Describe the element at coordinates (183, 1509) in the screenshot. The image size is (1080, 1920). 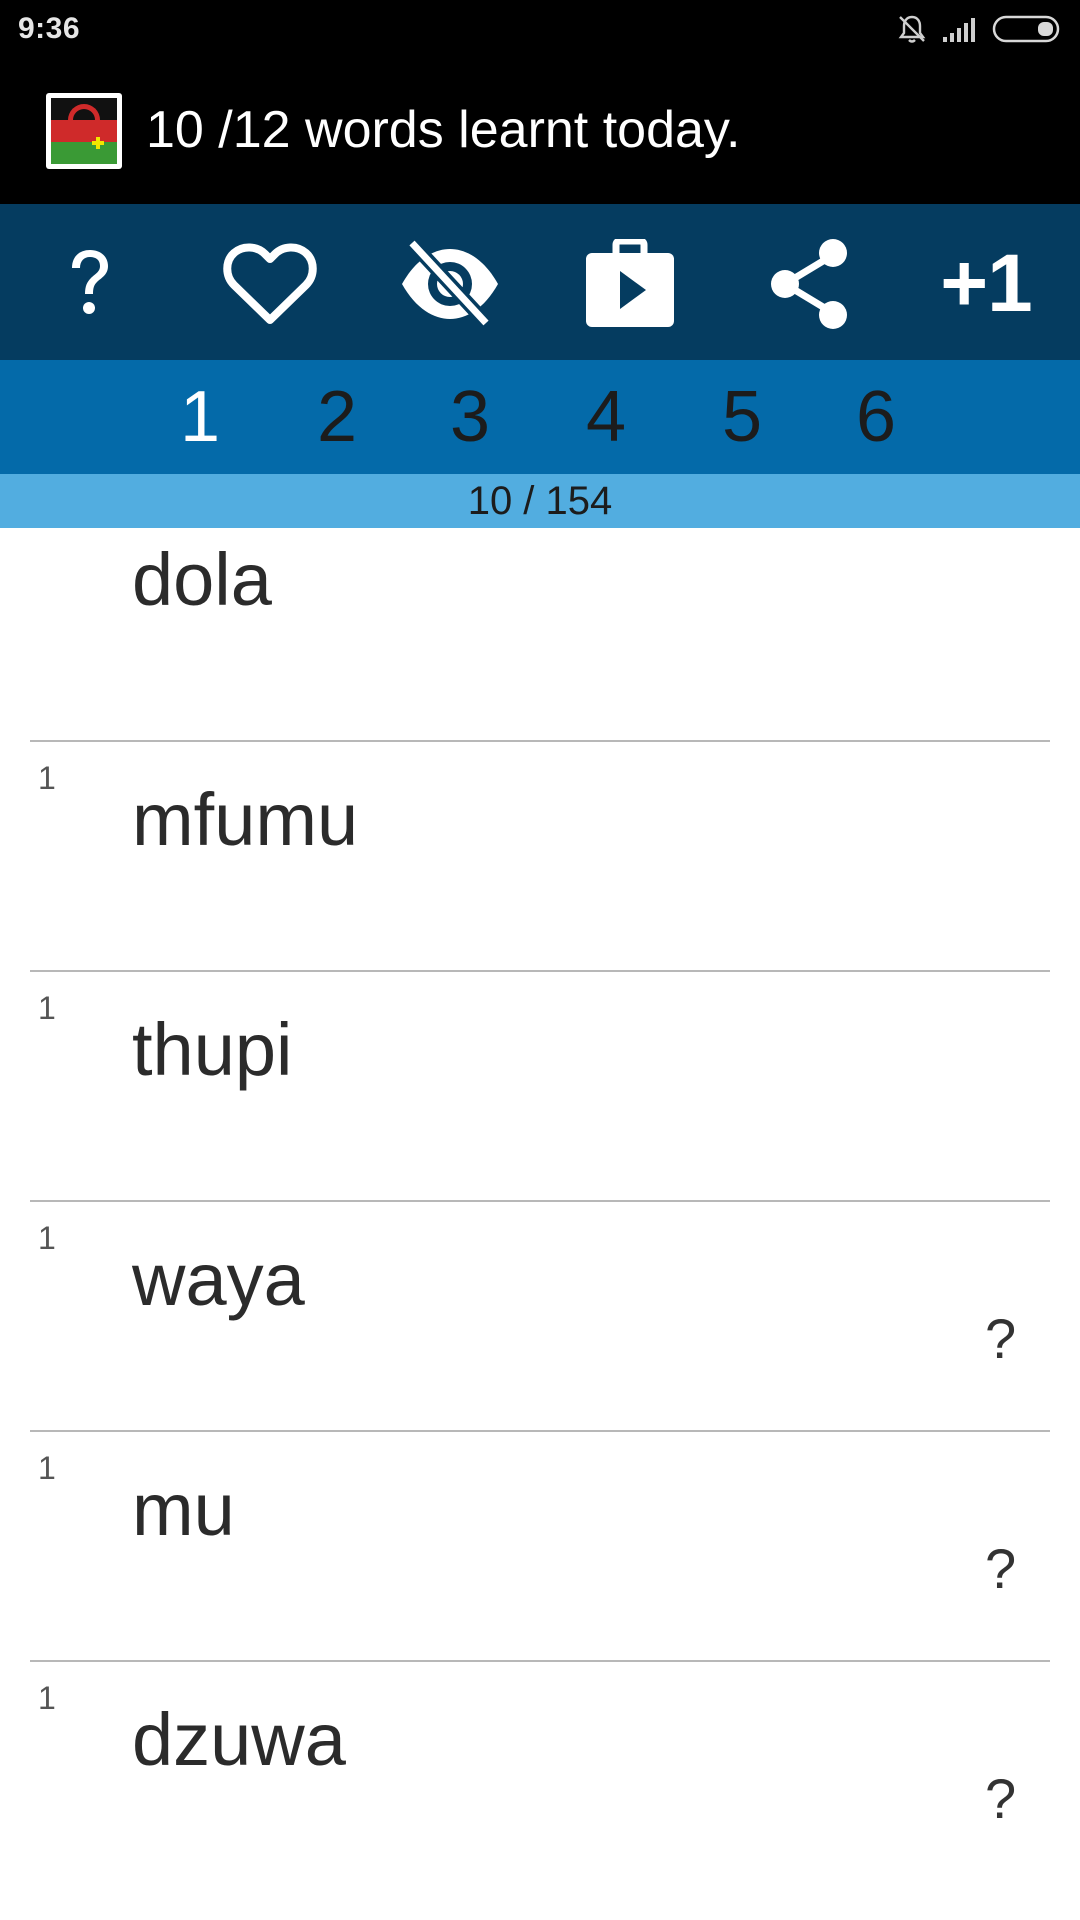
I see `word-text: mu` at that location.